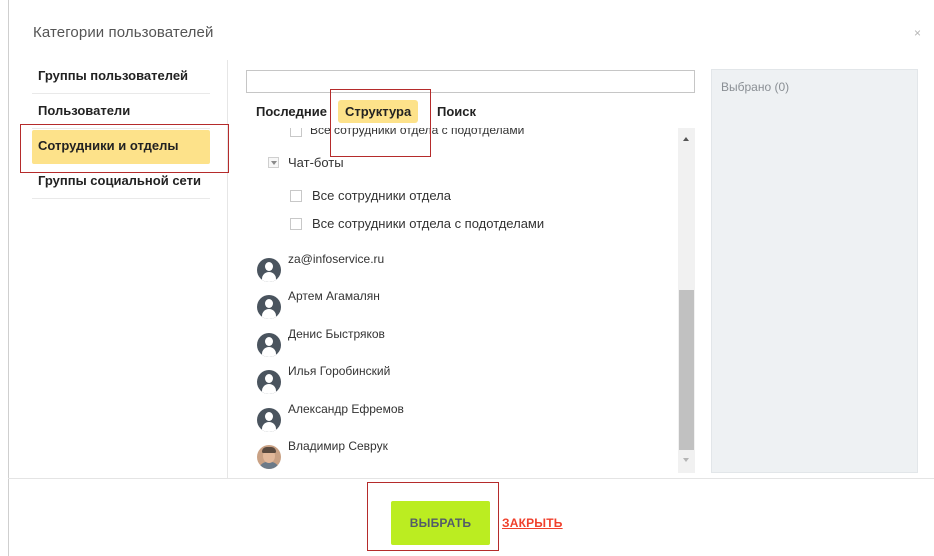 The height and width of the screenshot is (556, 934). Describe the element at coordinates (417, 132) in the screenshot. I see `tree-option-cut-off: Все сотрудники отдела с подотделами` at that location.